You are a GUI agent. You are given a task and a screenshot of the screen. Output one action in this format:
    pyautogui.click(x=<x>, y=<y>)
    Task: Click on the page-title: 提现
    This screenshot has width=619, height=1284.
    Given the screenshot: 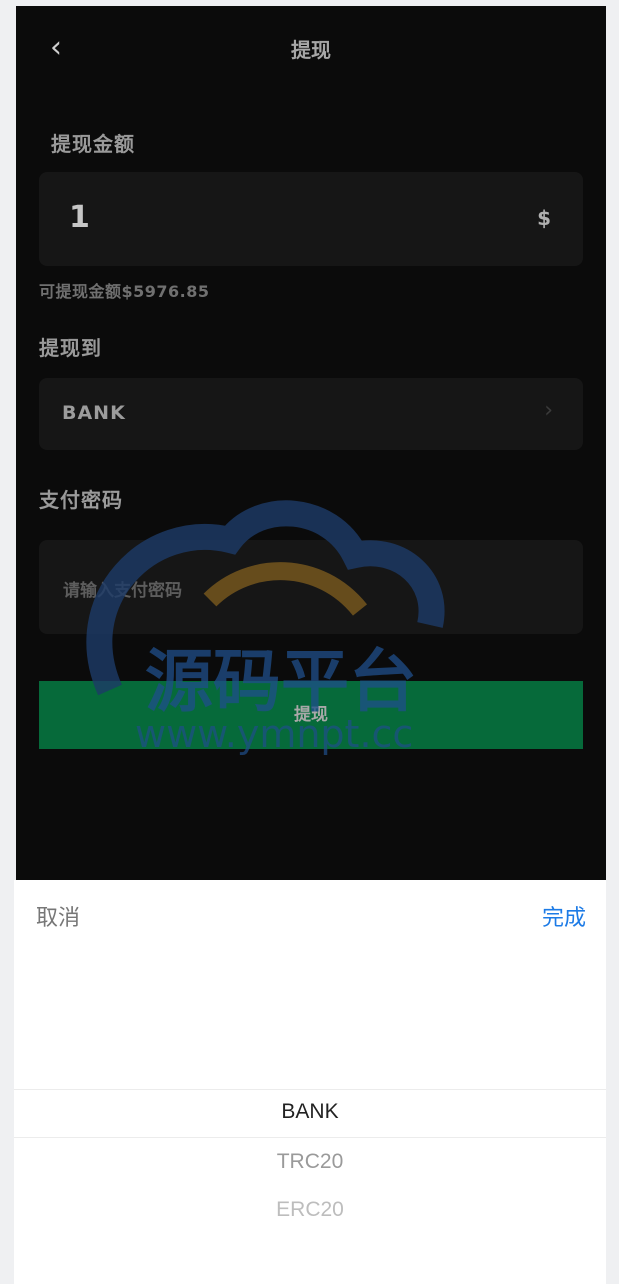 What is the action you would take?
    pyautogui.click(x=311, y=50)
    